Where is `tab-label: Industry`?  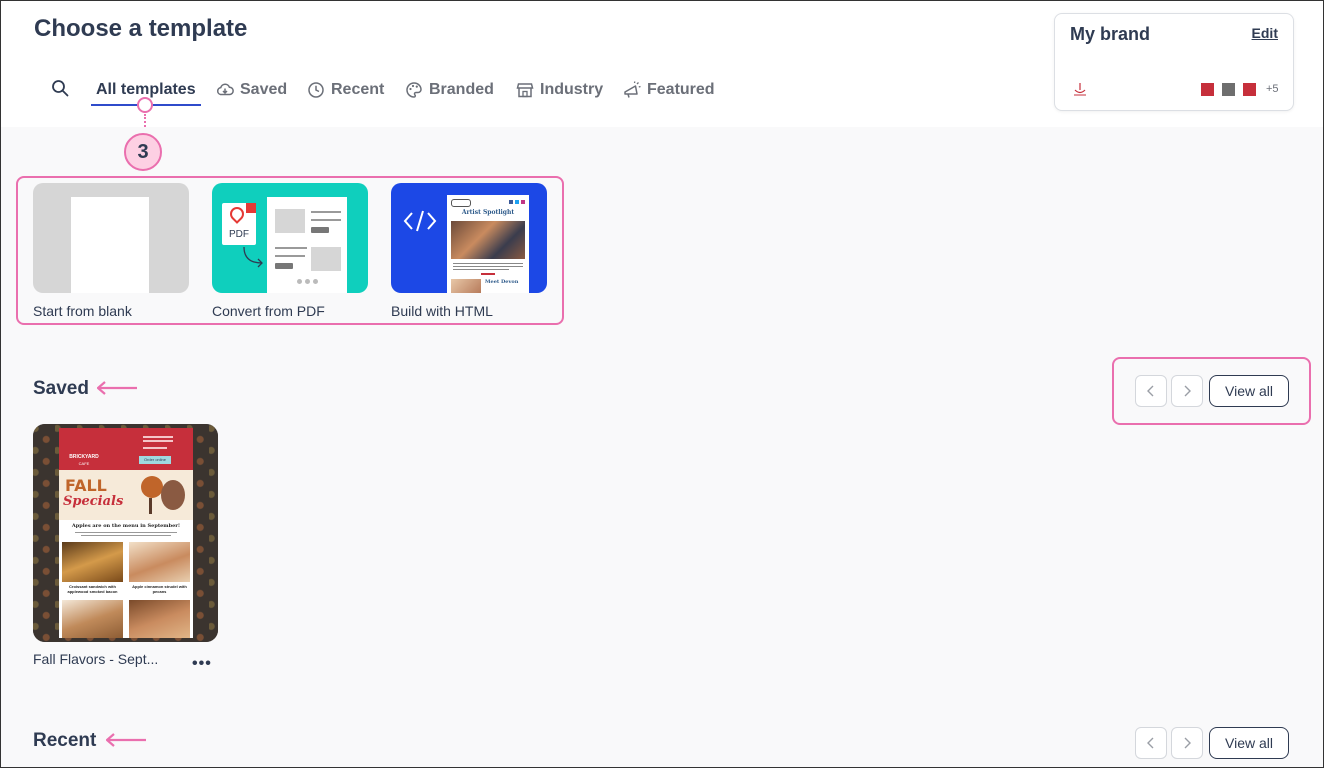 tab-label: Industry is located at coordinates (572, 89).